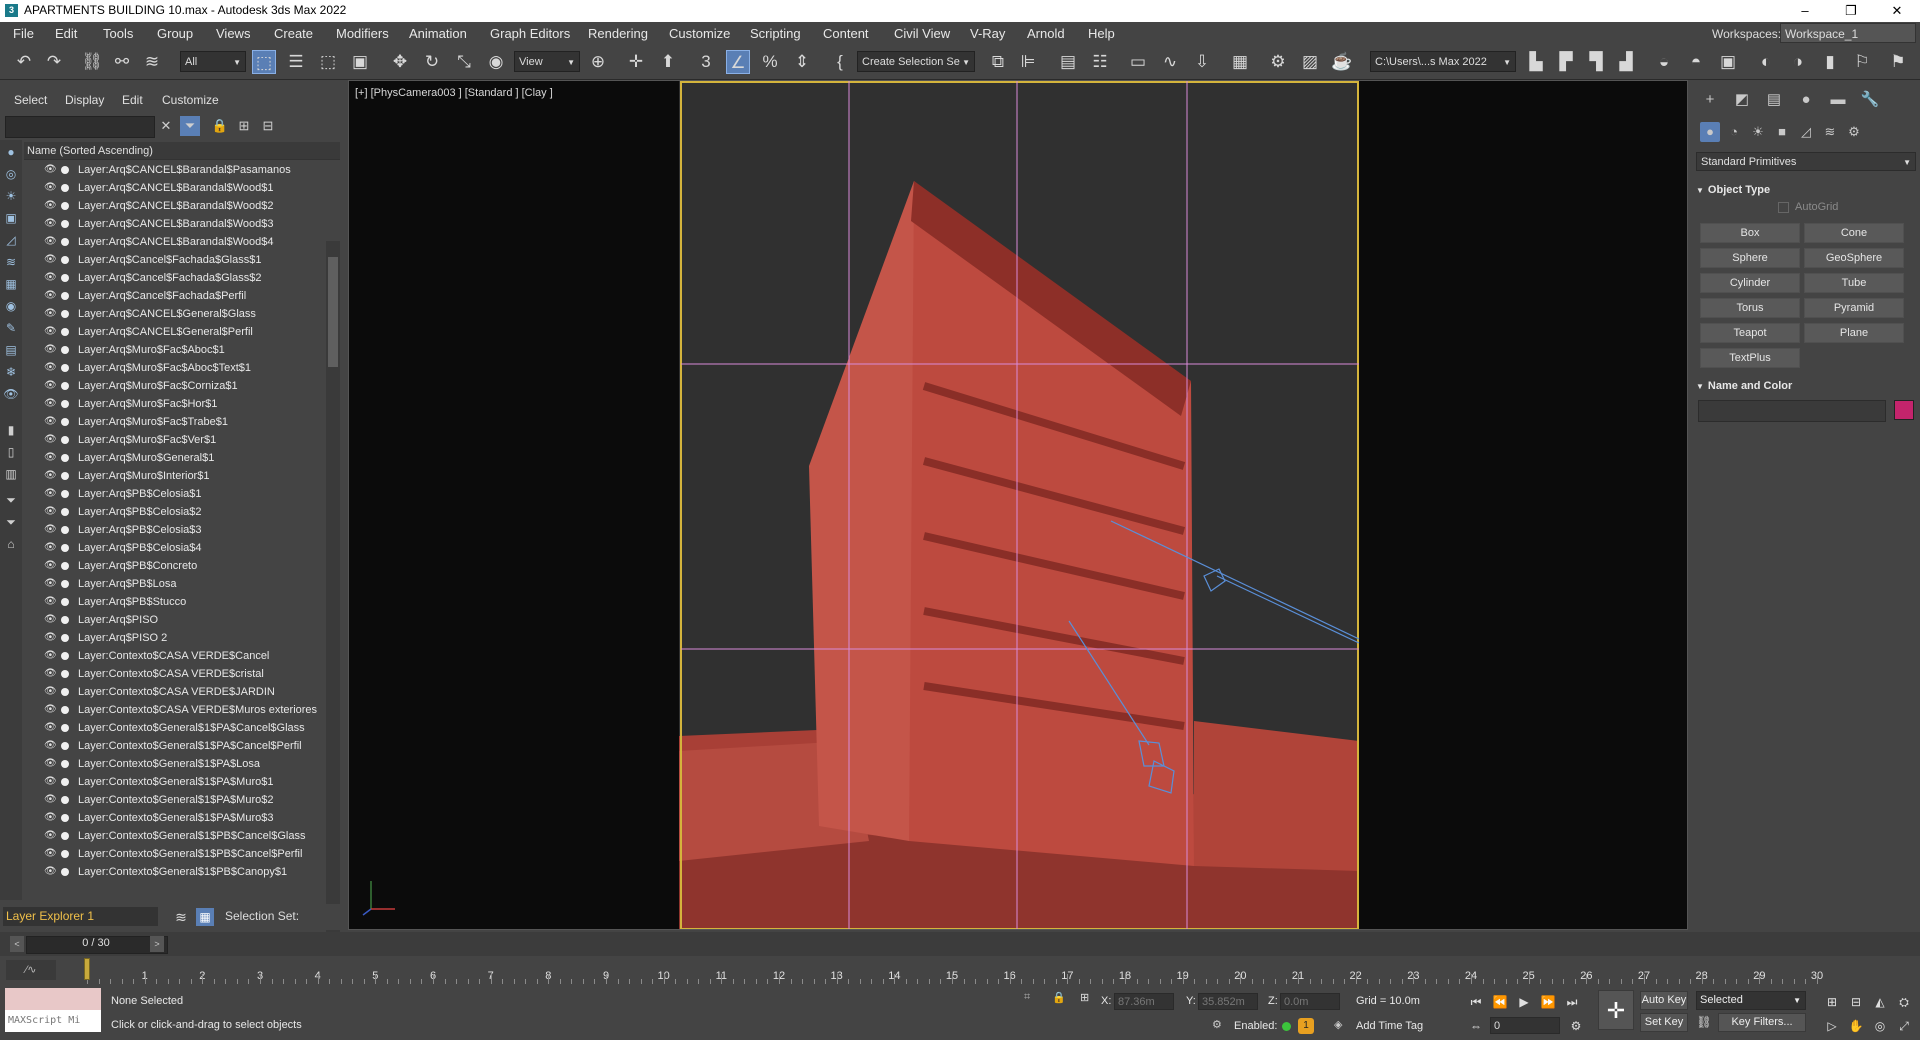  I want to click on layer-row: 👁 Layer:Arq$CANCEL$Barandal$Wood$1, so click(174, 188).